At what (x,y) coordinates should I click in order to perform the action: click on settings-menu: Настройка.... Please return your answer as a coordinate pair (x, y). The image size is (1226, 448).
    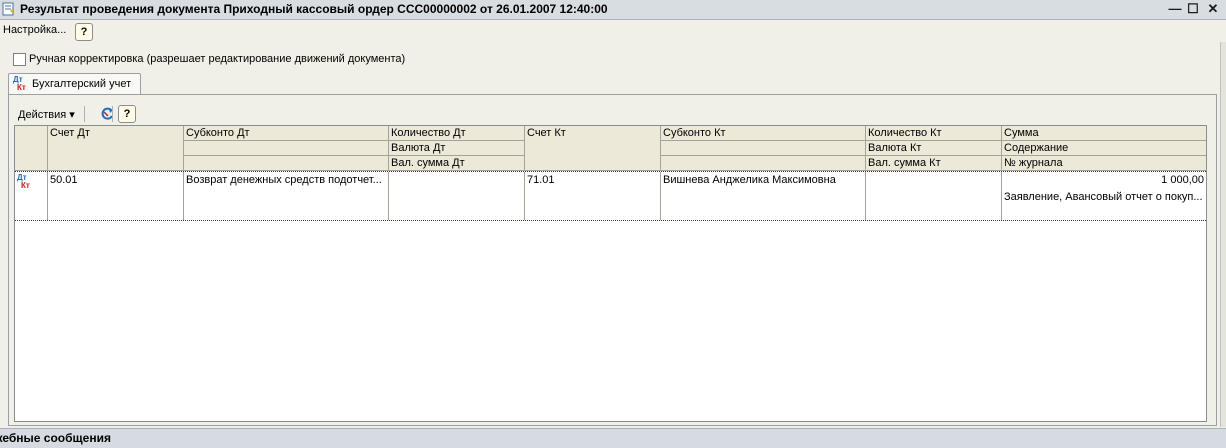
    Looking at the image, I should click on (34, 30).